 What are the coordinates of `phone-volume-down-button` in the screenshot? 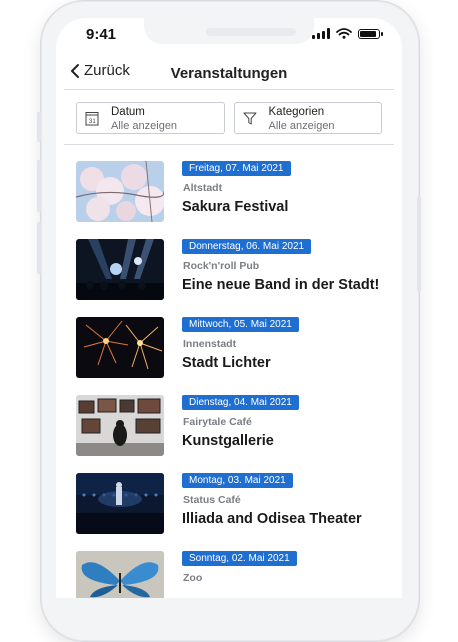 It's located at (39, 248).